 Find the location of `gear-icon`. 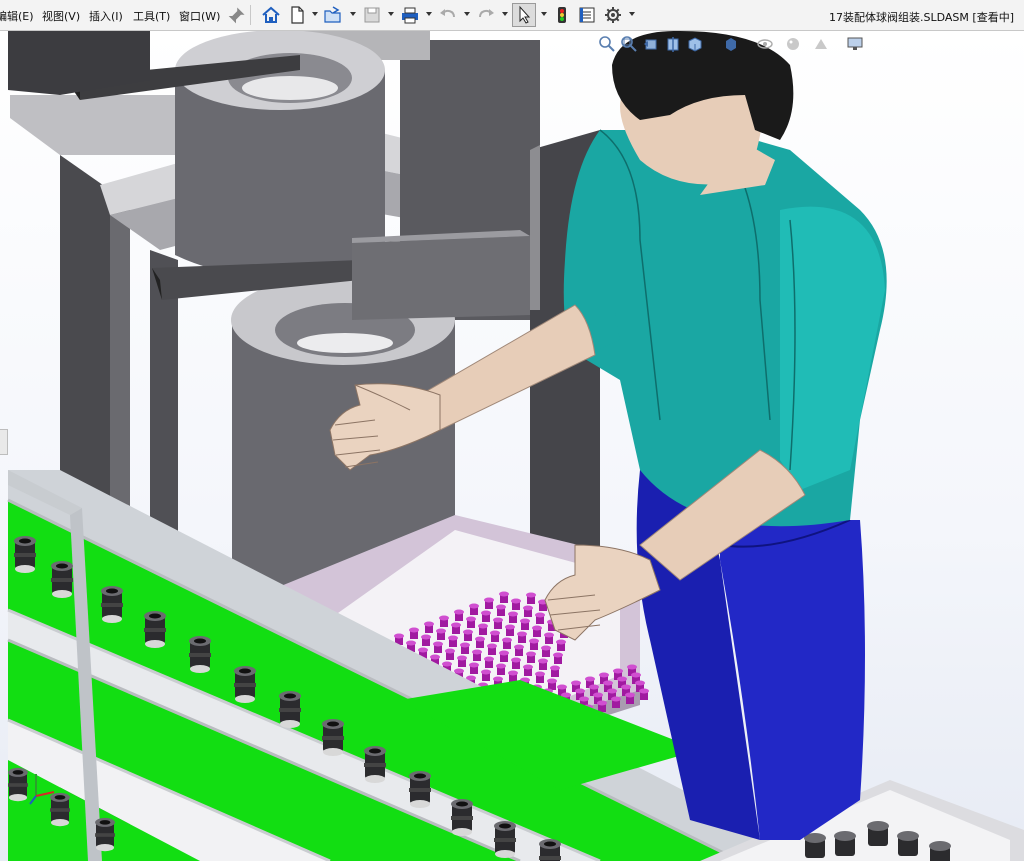

gear-icon is located at coordinates (613, 15).